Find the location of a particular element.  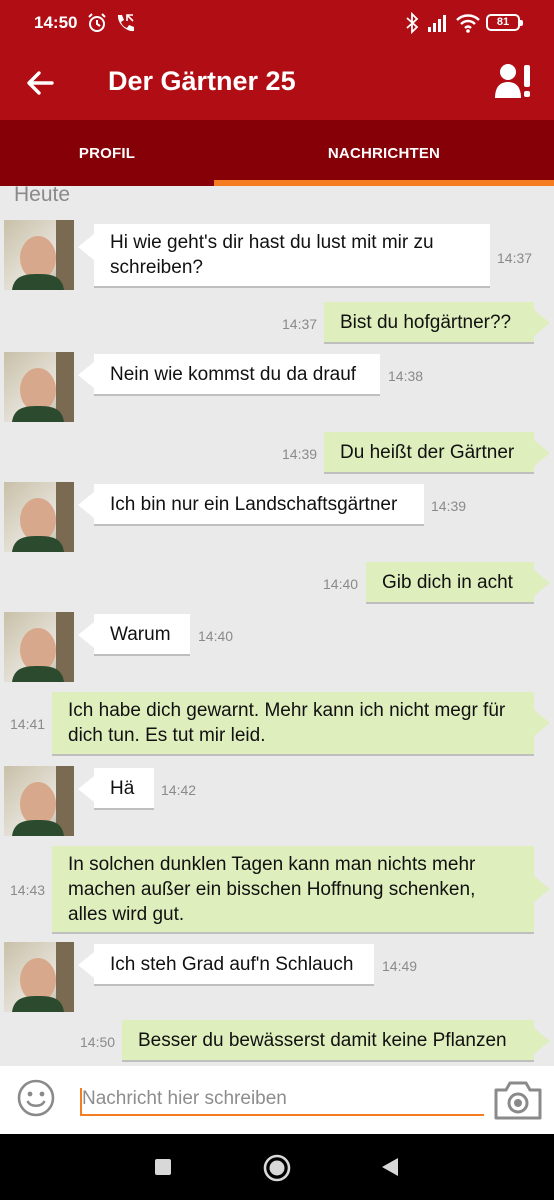

tab-nachrichten: NACHRICHTEN is located at coordinates (384, 153).